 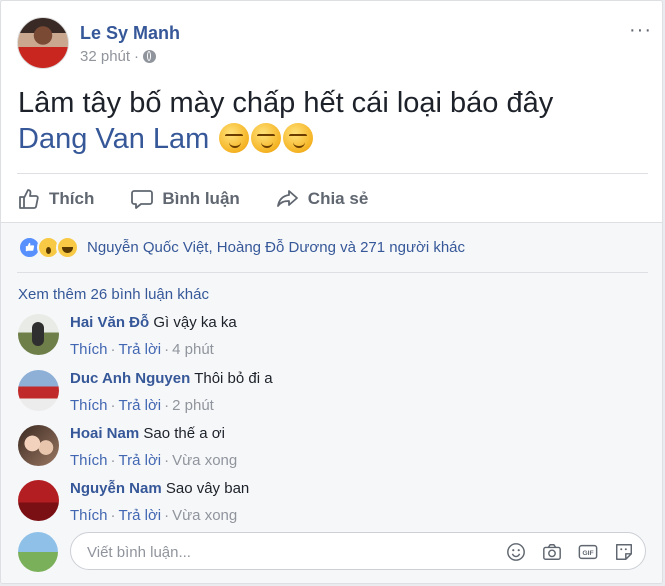 I want to click on globe-icon, so click(x=150, y=56).